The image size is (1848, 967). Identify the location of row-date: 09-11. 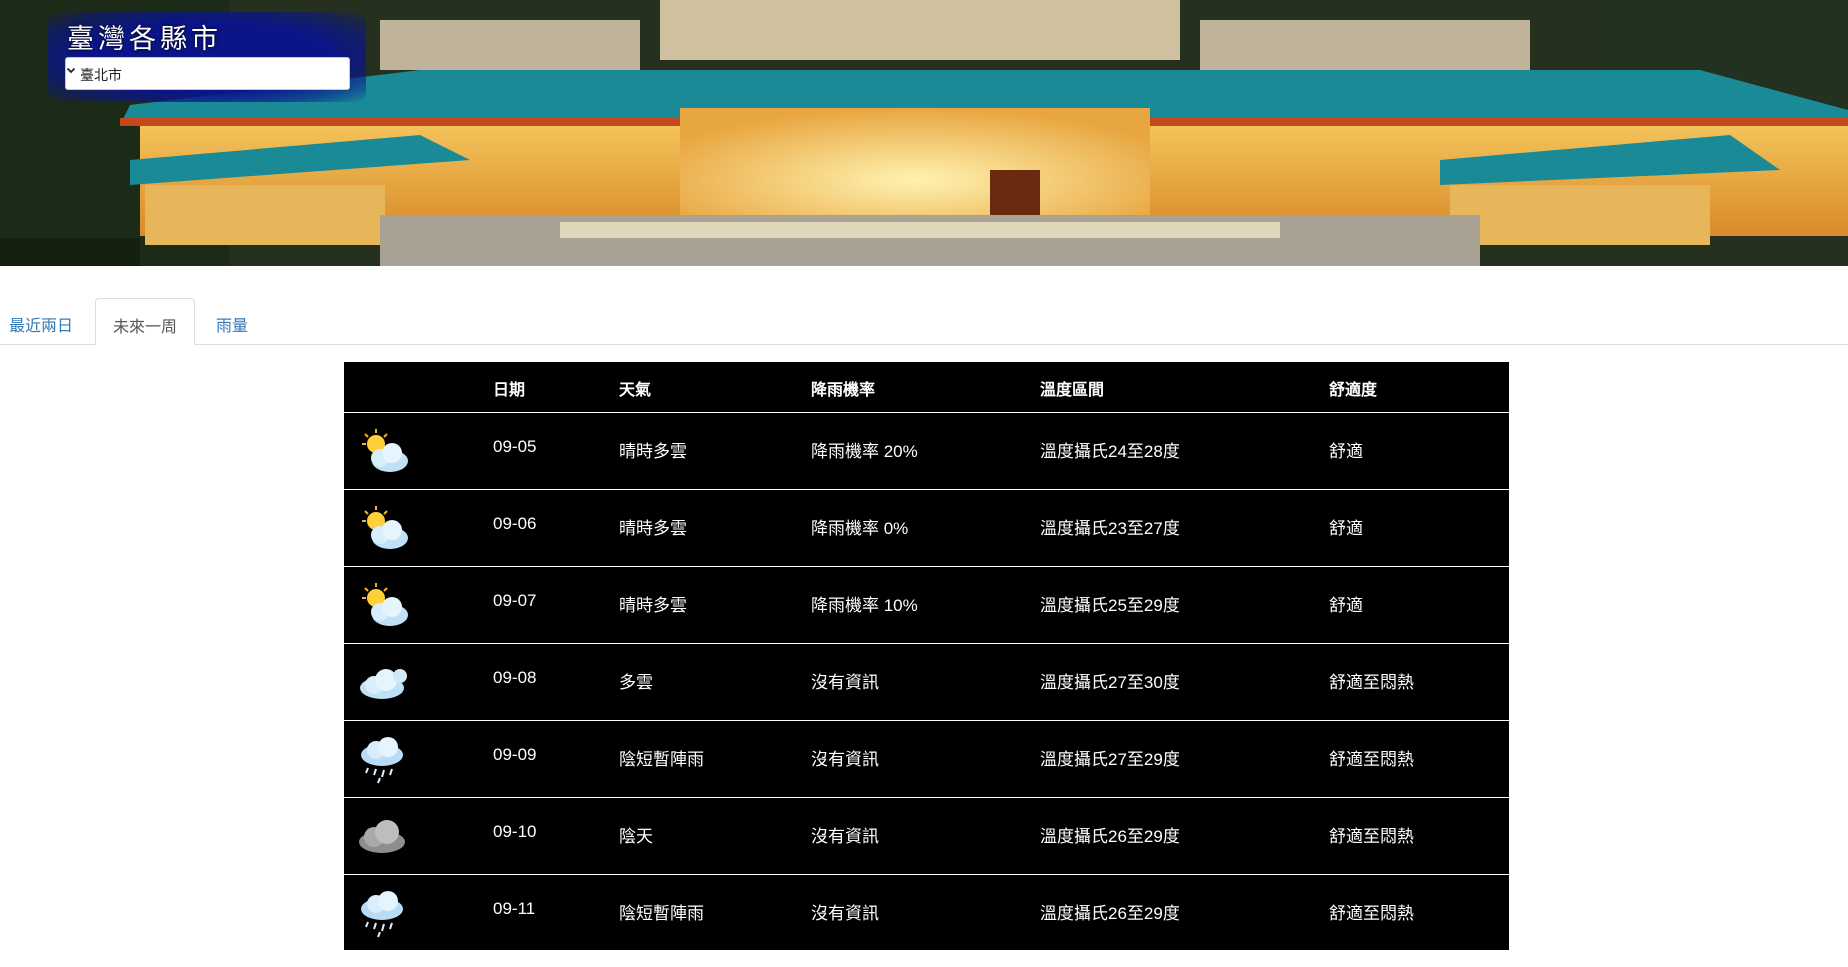
(514, 908).